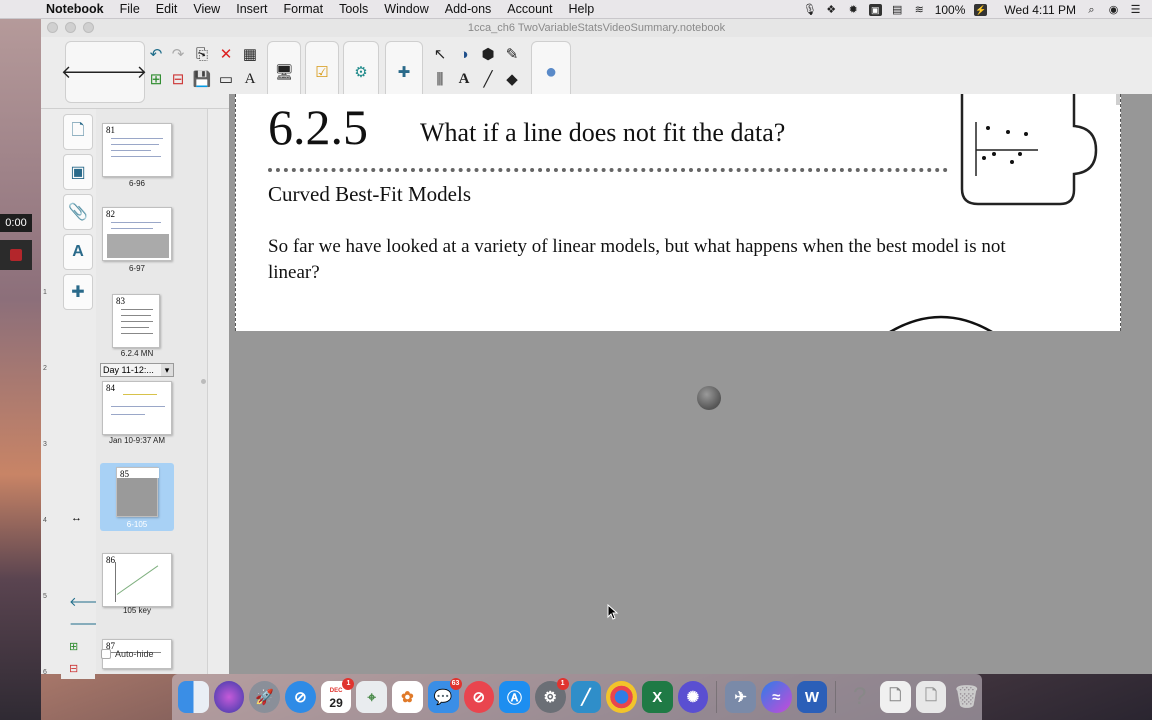  I want to click on recording-stop-button, so click(16, 255).